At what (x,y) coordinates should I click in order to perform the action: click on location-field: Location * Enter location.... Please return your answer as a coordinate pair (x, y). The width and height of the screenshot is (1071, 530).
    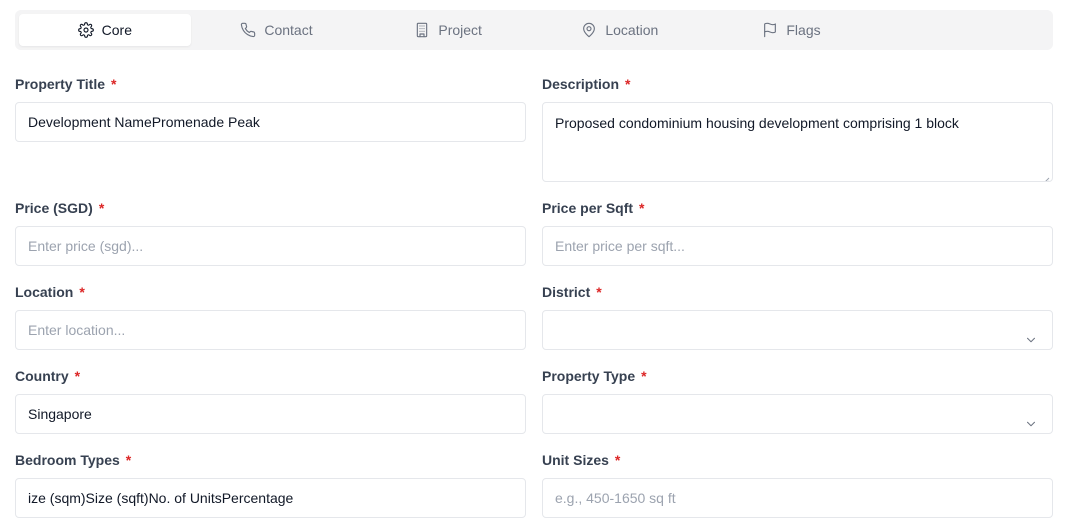
    Looking at the image, I should click on (270, 316).